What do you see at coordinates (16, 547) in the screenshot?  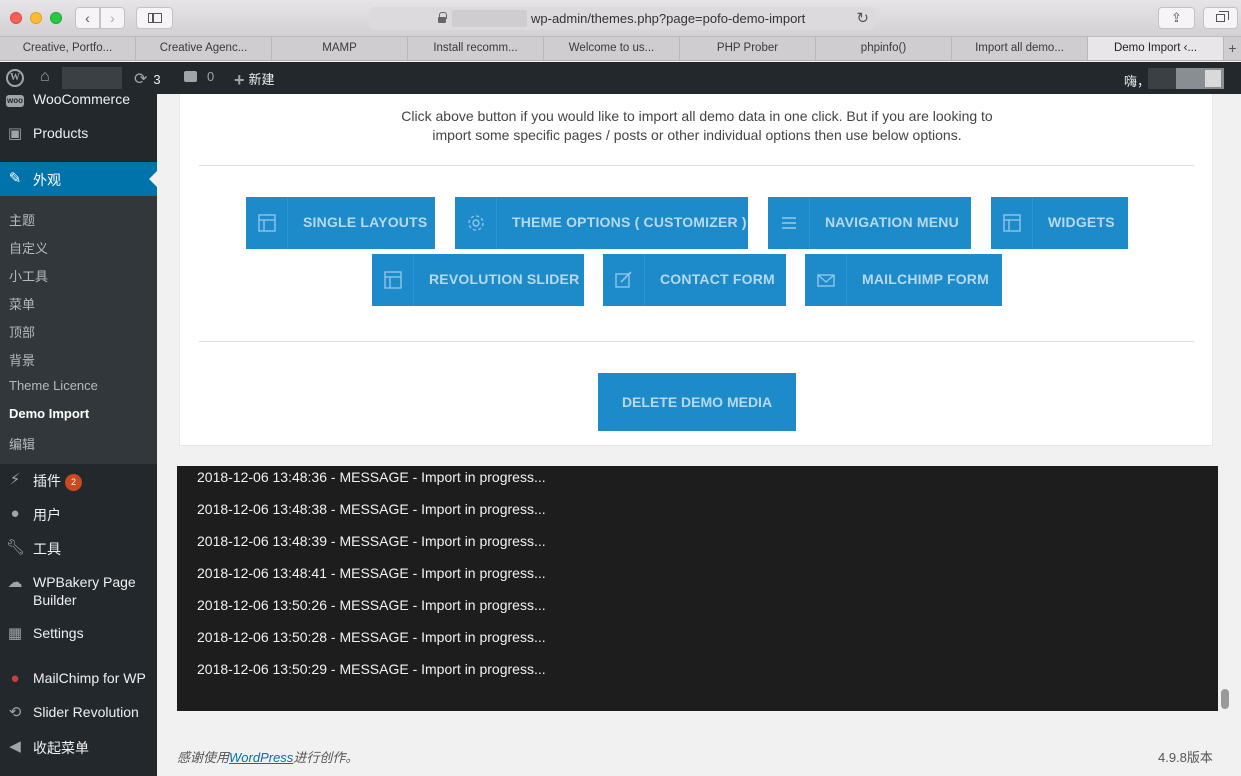 I see `wrench-icon: 🔧︎` at bounding box center [16, 547].